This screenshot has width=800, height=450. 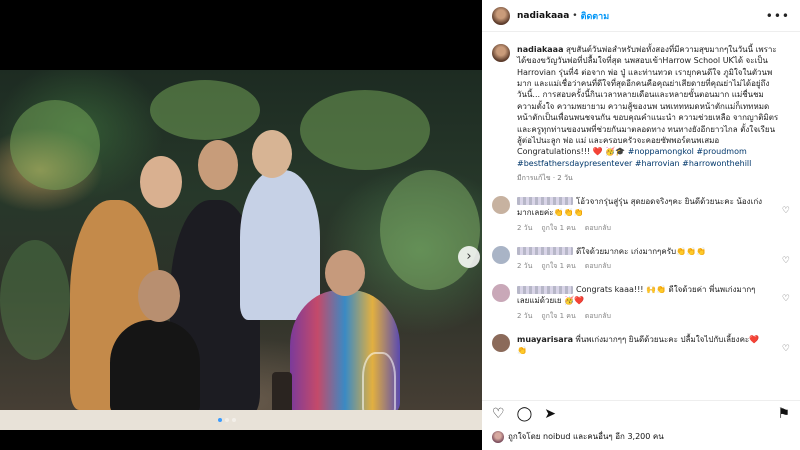 What do you see at coordinates (525, 414) in the screenshot?
I see `comment-icon: ◯` at bounding box center [525, 414].